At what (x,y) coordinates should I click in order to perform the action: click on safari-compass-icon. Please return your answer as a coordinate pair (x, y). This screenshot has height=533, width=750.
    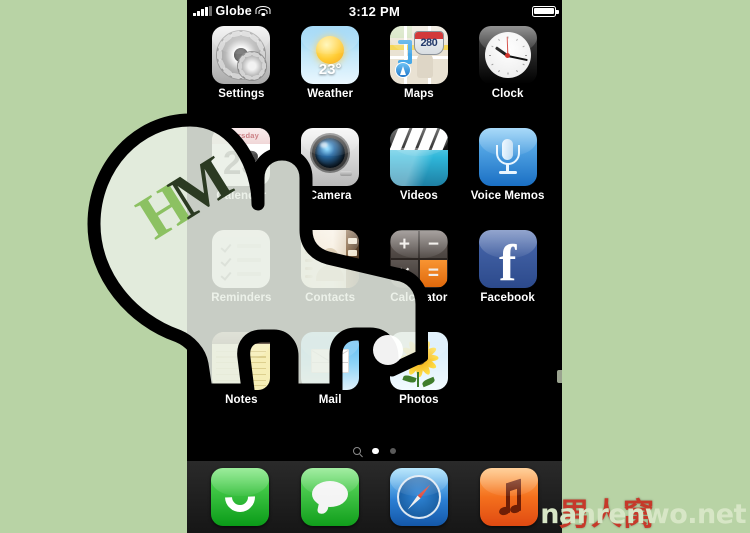
    Looking at the image, I should click on (419, 497).